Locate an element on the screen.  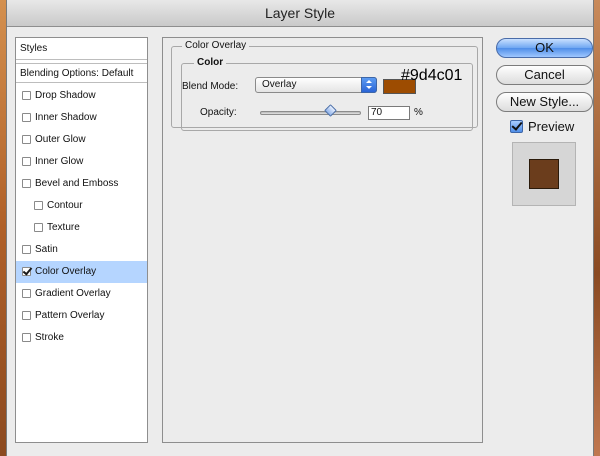
select-arrows-icon is located at coordinates (369, 85).